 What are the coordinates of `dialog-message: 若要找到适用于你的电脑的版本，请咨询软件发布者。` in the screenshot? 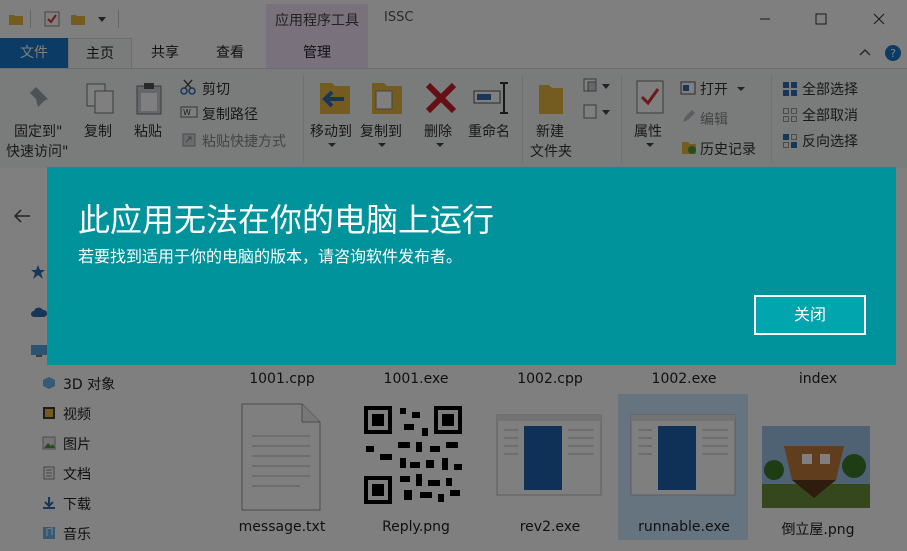 It's located at (270, 256).